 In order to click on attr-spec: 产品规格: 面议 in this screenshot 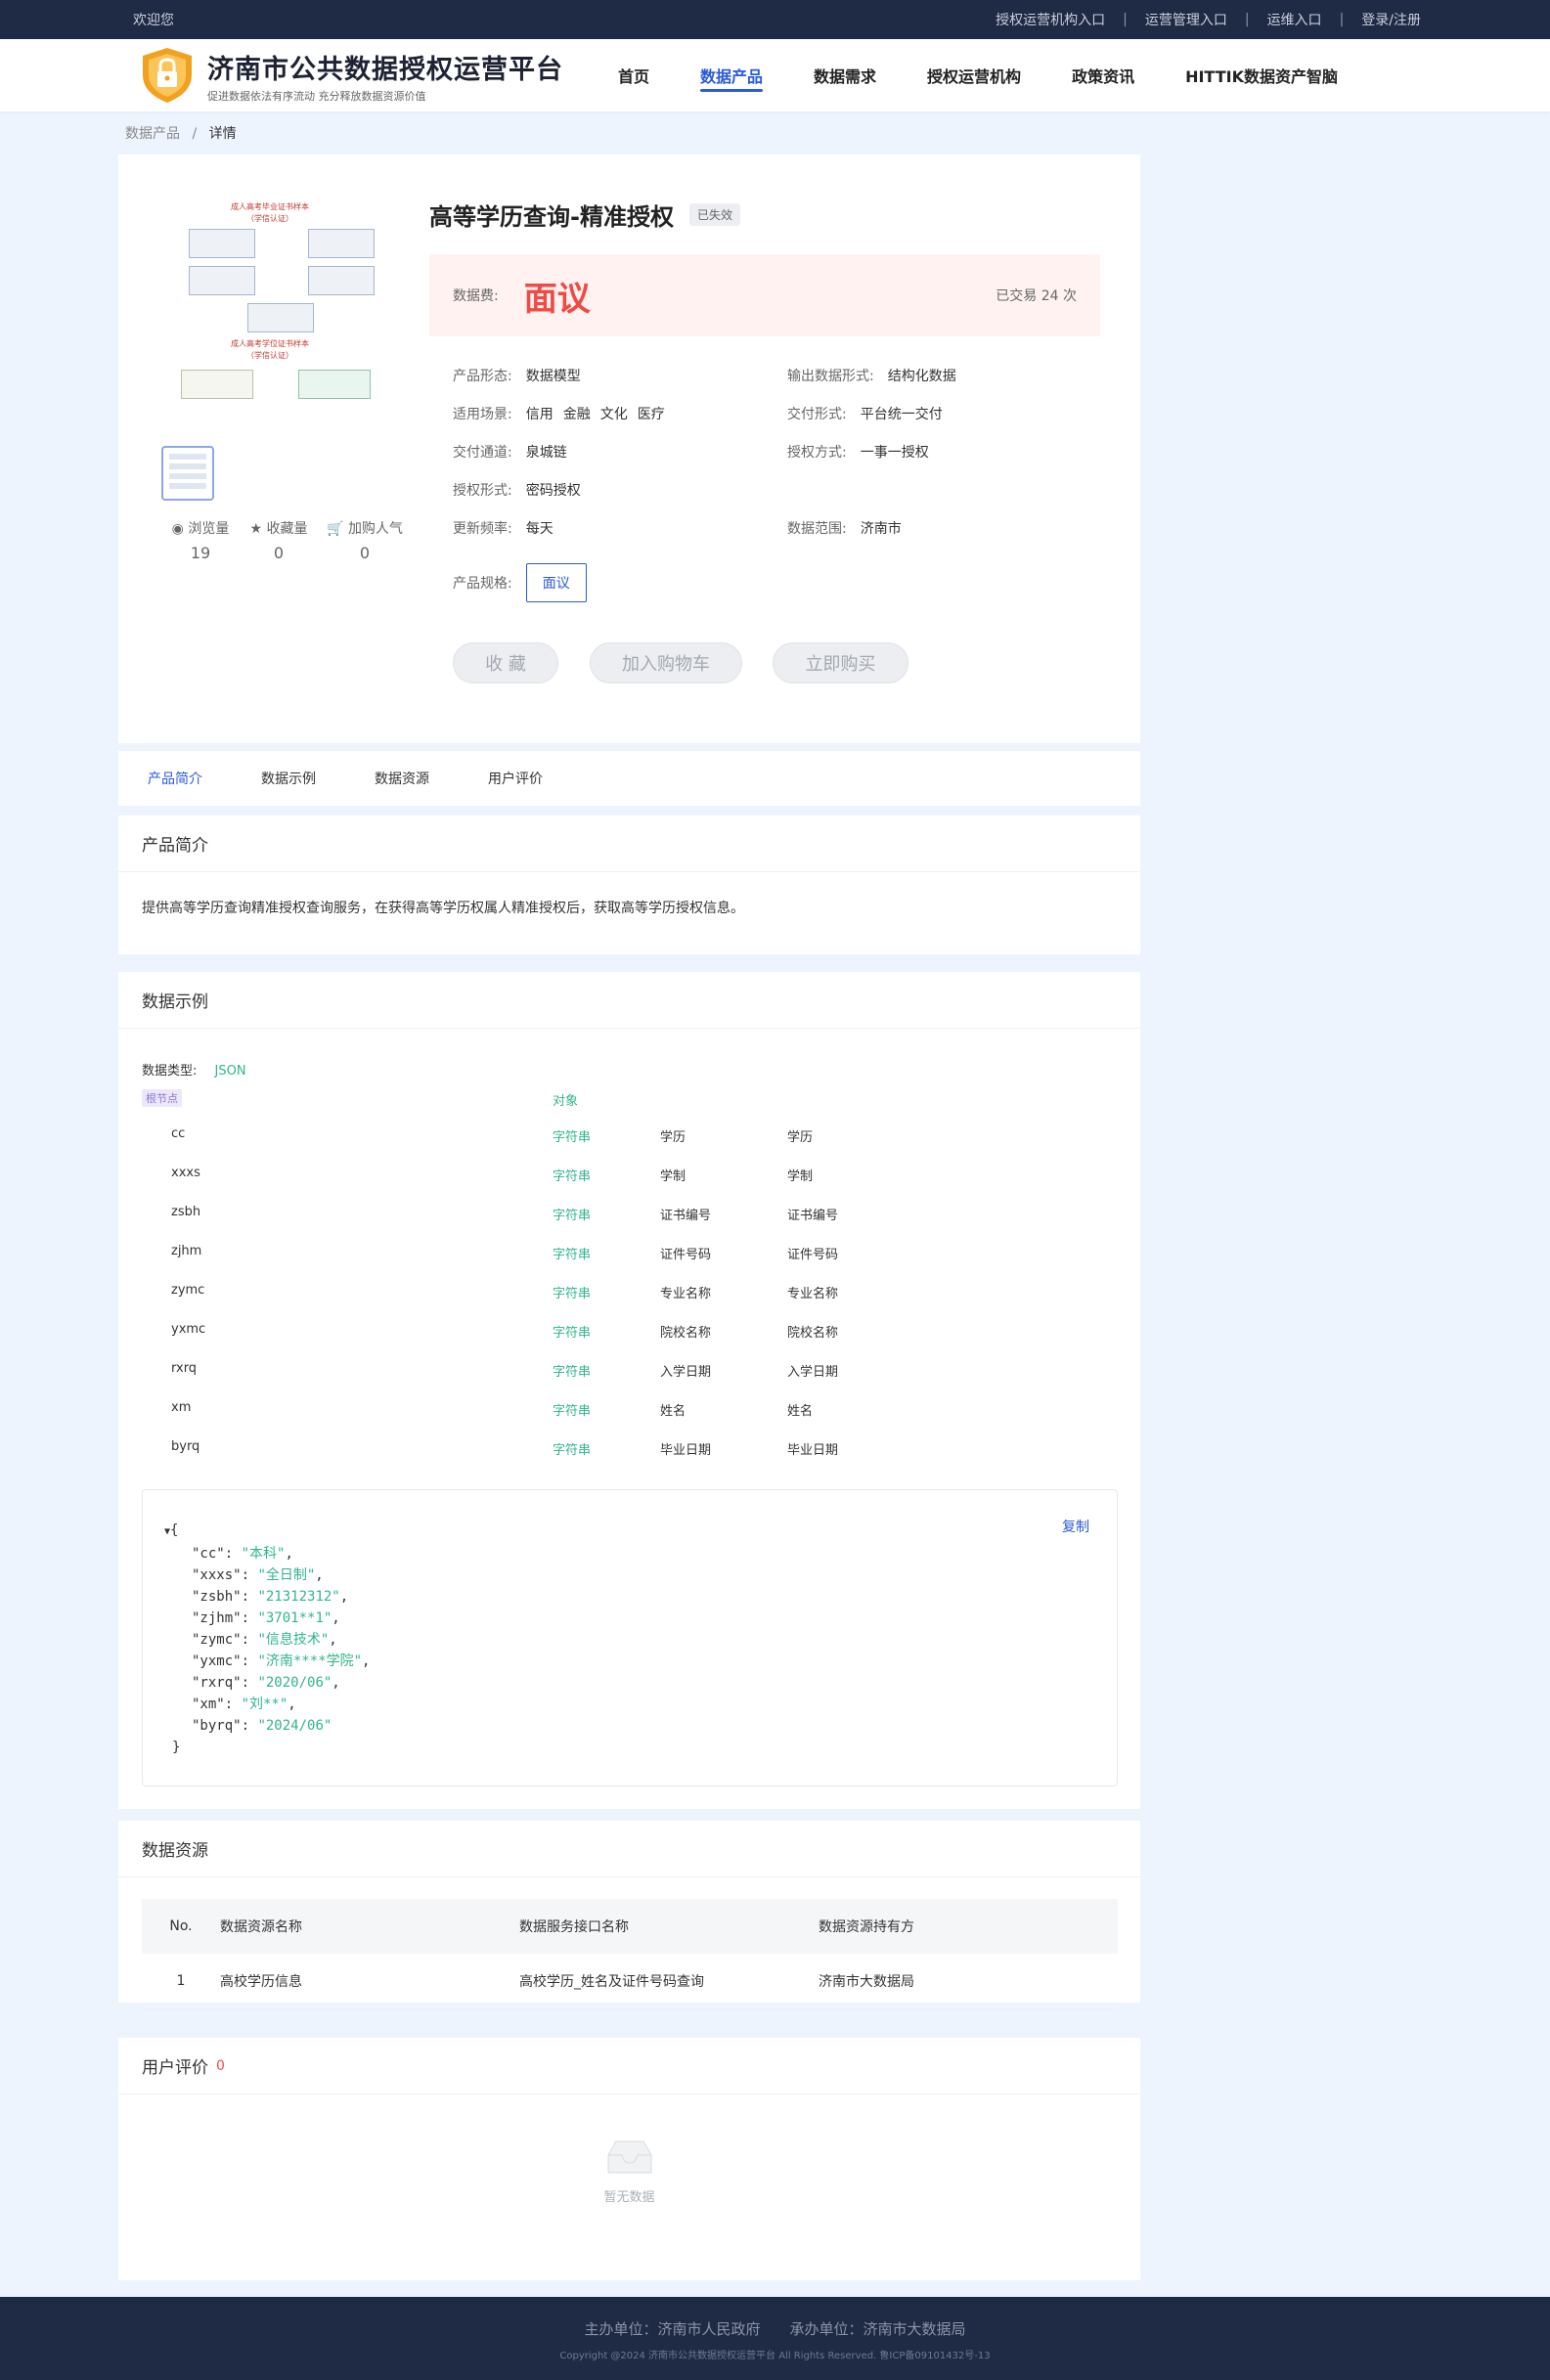, I will do `click(520, 582)`.